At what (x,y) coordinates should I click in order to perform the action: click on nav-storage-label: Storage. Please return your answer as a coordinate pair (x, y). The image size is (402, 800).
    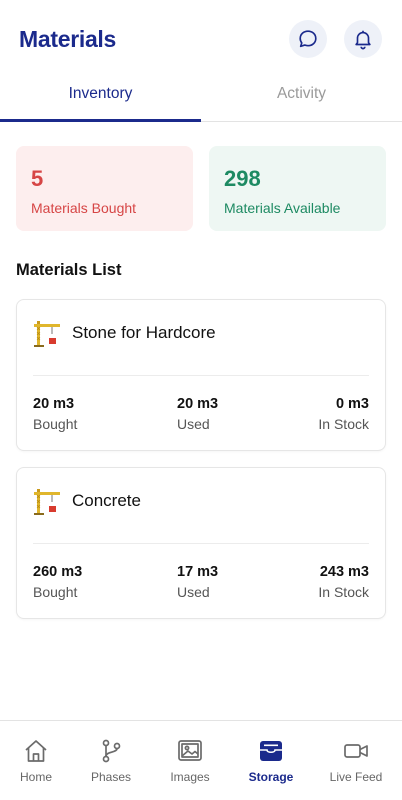
    Looking at the image, I should click on (271, 777).